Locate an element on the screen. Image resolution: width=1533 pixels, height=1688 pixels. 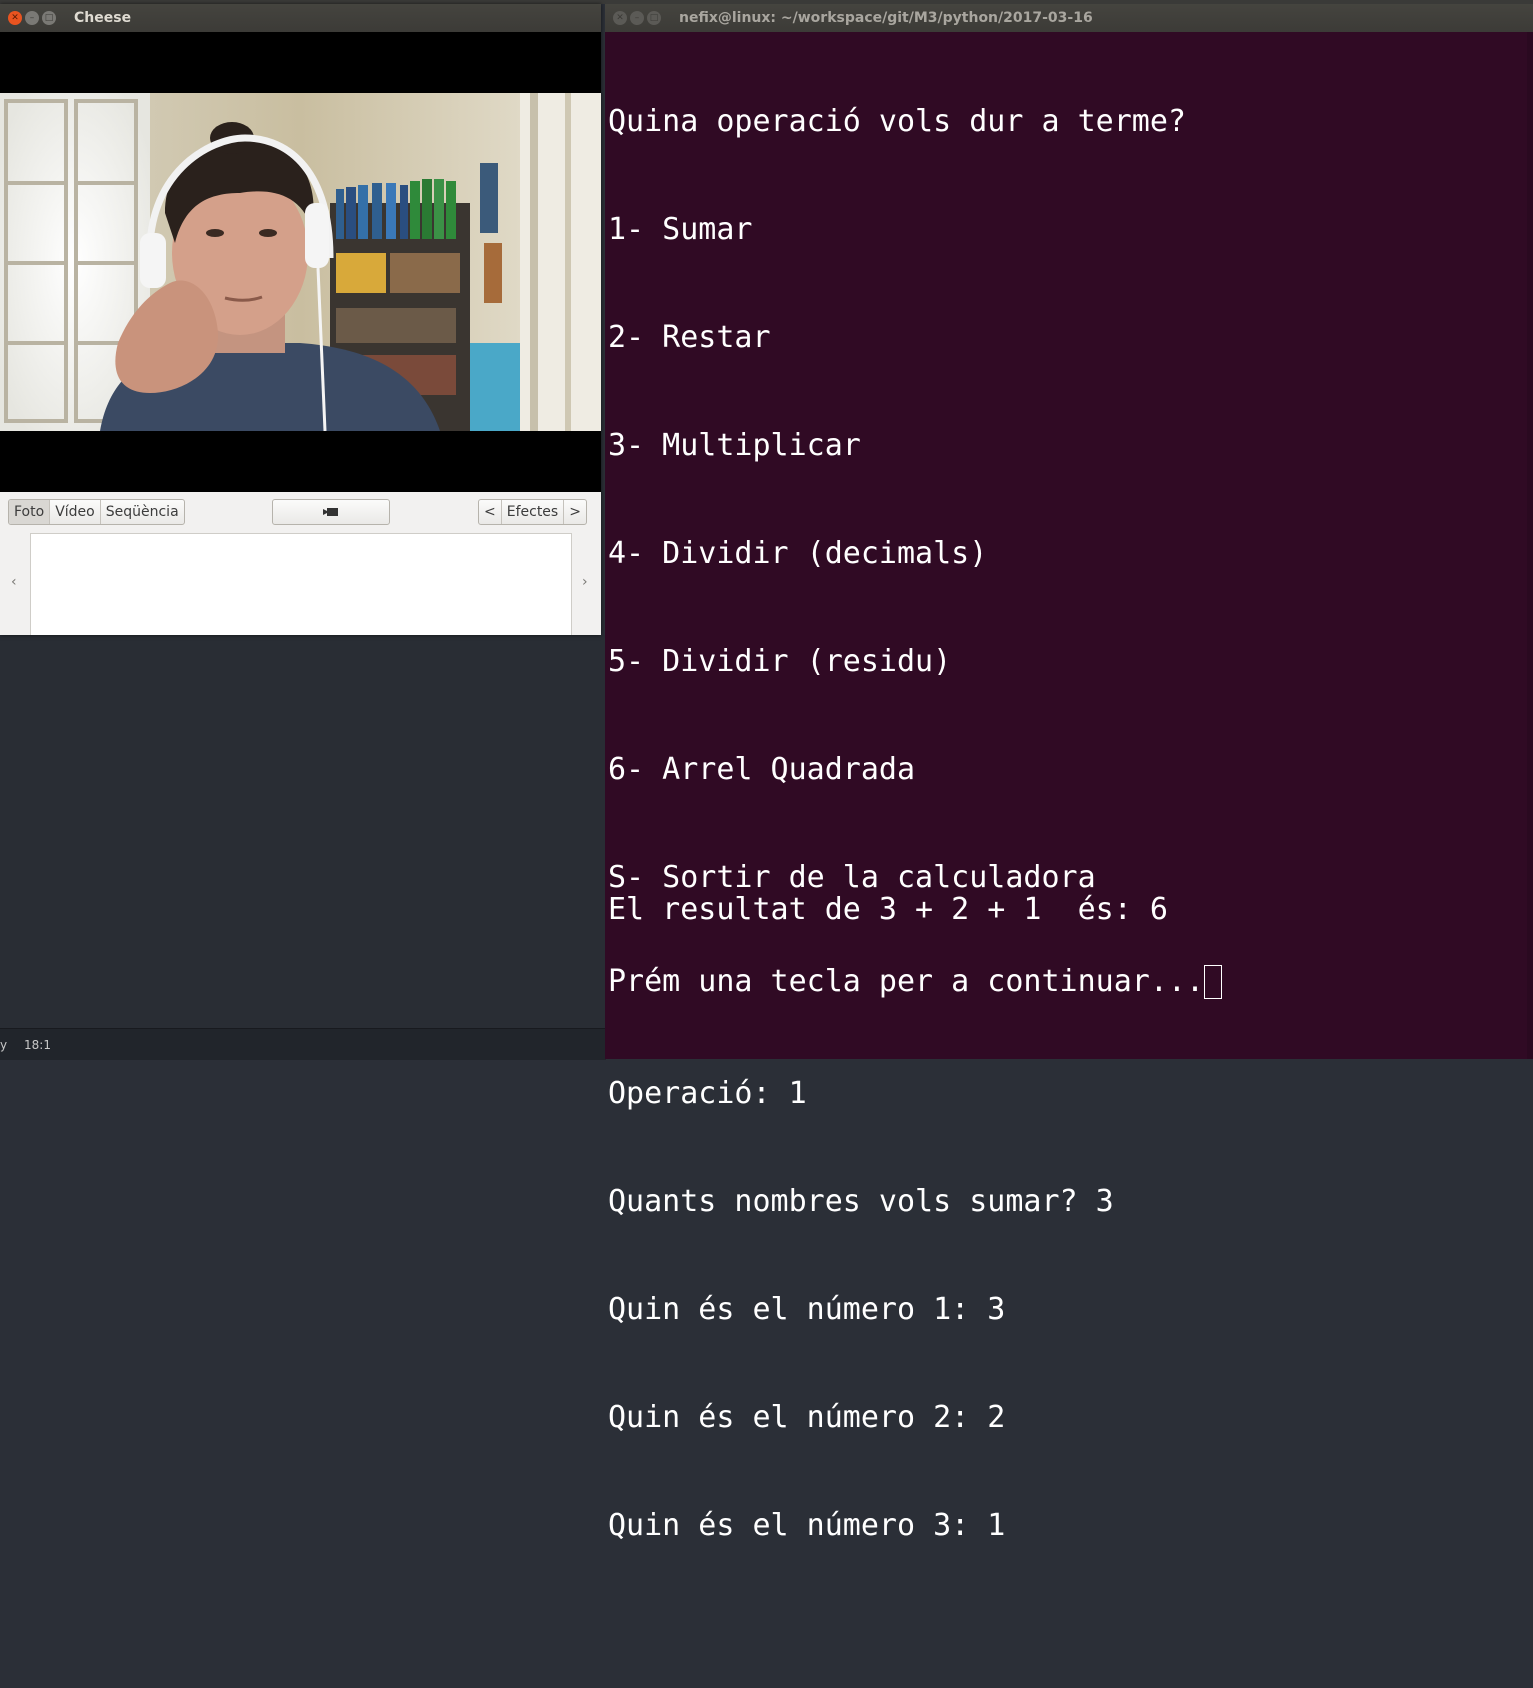
cheese-titlebar: ✕ – □ Cheese is located at coordinates (300, 18).